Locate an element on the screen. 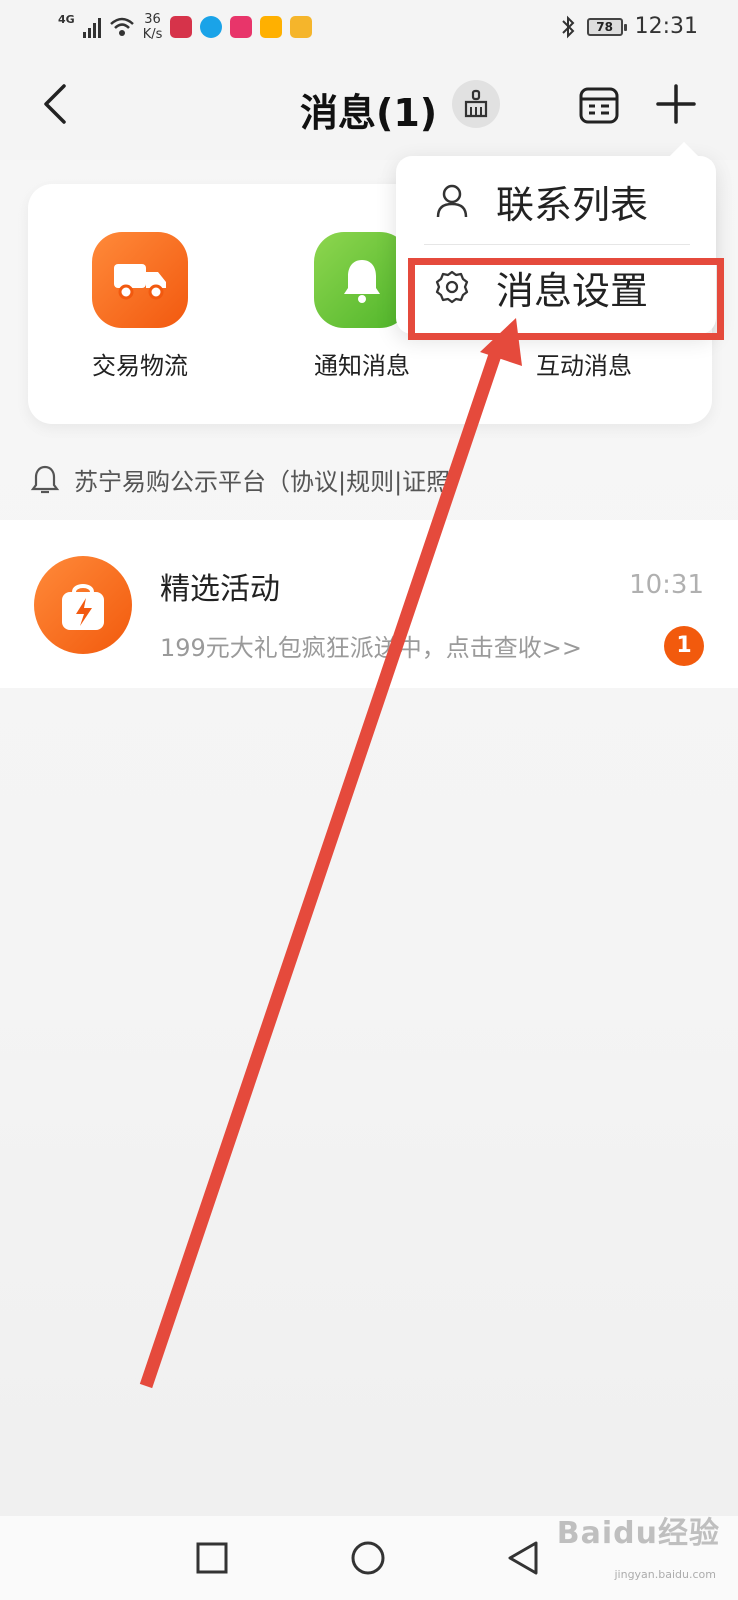 The image size is (738, 1600). page-header: 消息(1) is located at coordinates (369, 110).